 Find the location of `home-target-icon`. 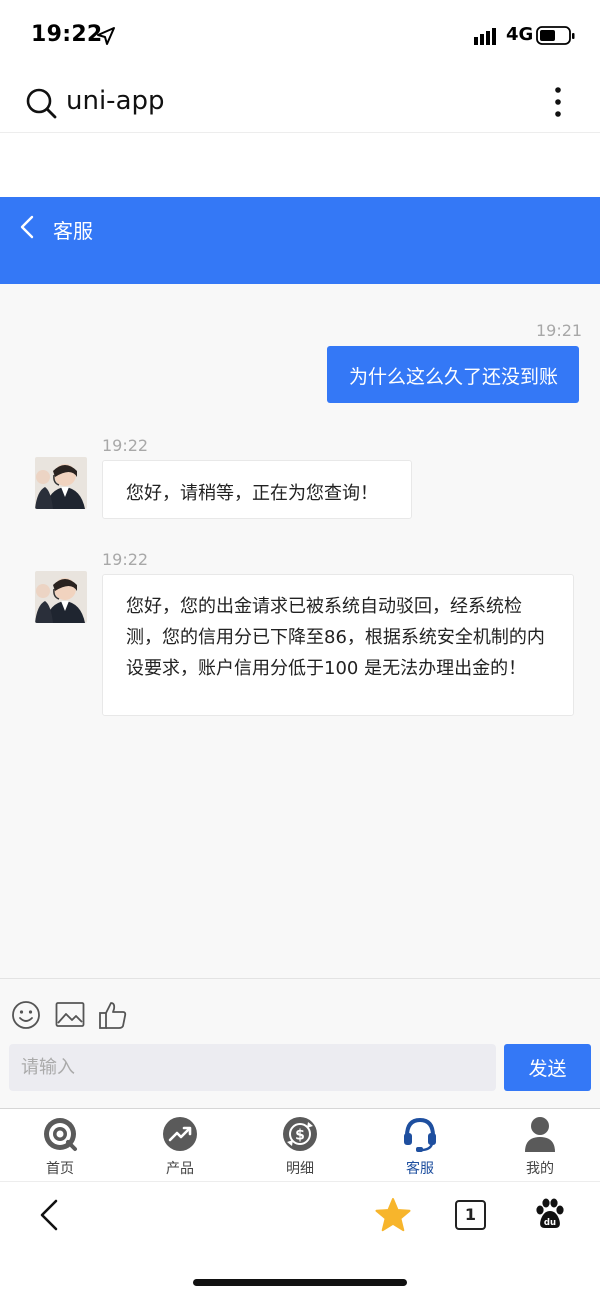

home-target-icon is located at coordinates (60, 1134).